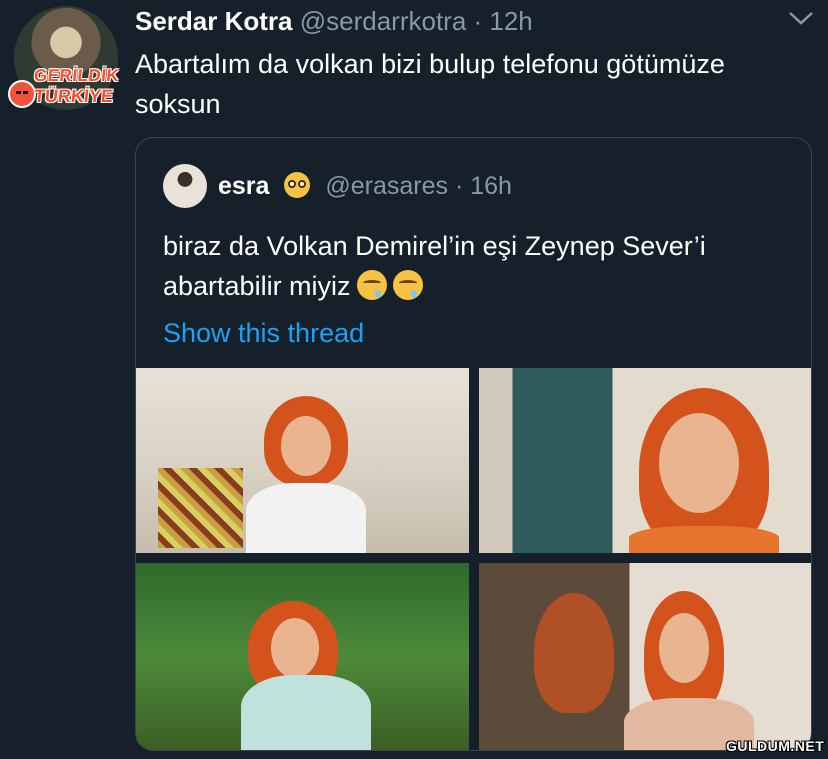 The width and height of the screenshot is (828, 759). I want to click on quoted-author-handle-time: @erasares · 16h, so click(418, 186).